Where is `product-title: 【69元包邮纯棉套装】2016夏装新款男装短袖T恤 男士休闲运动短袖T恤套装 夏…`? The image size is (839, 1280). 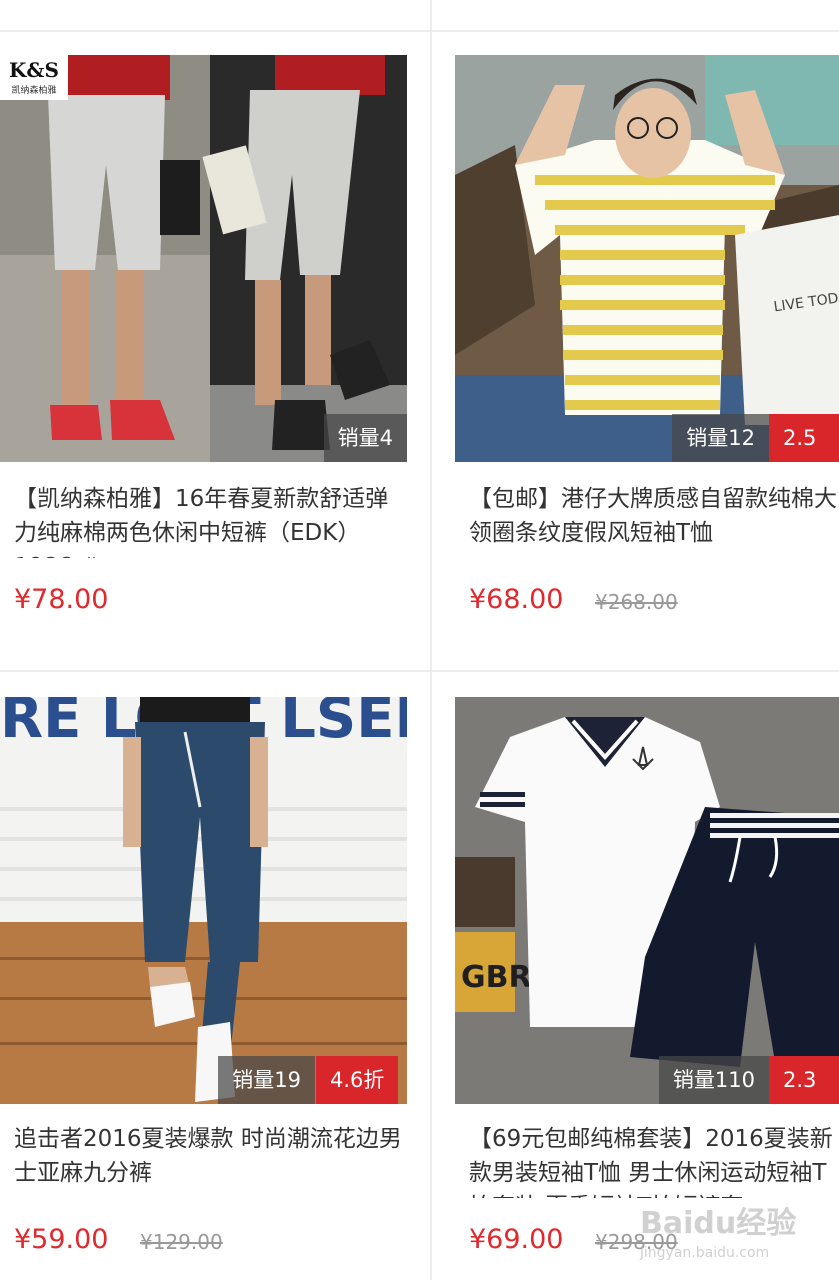 product-title: 【69元包邮纯棉套装】2016夏装新款男装短袖T恤 男士休闲运动短袖T恤套装 夏… is located at coordinates (653, 1160).